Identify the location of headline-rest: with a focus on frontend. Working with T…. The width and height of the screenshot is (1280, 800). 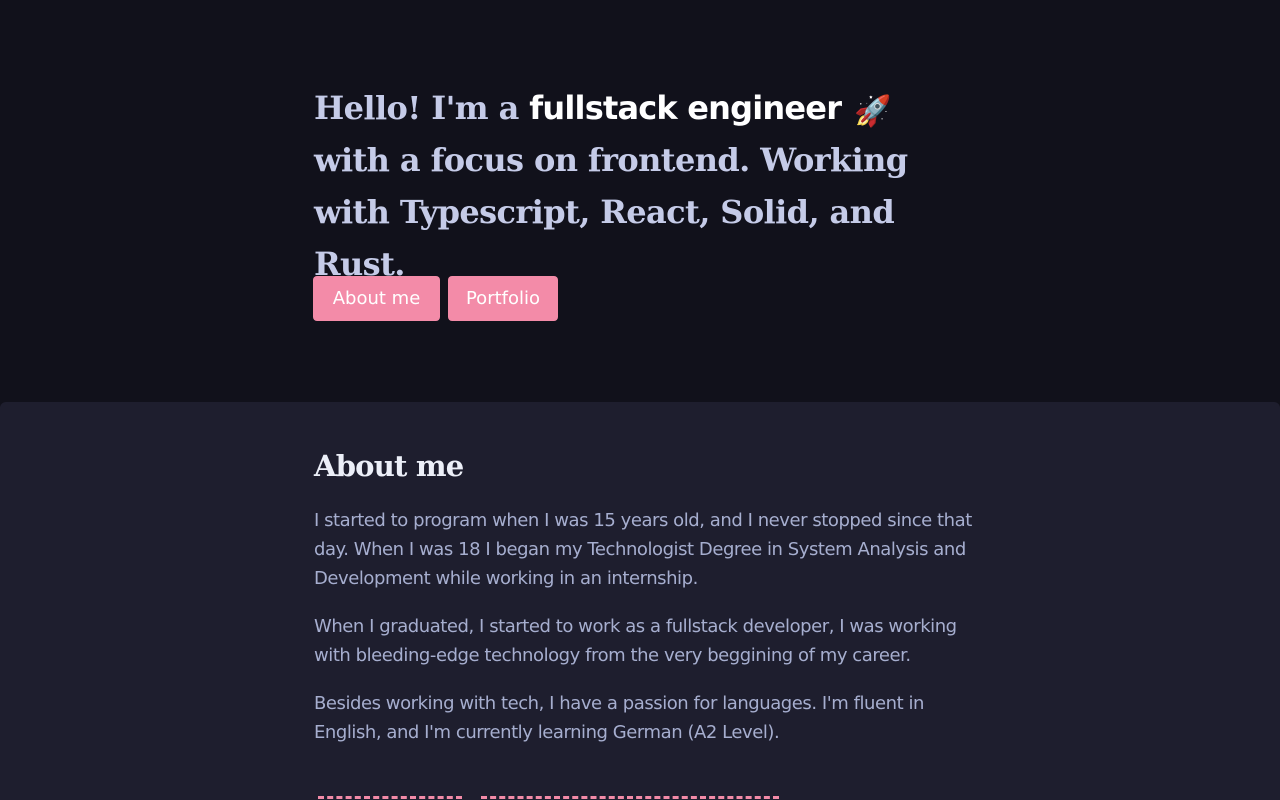
(611, 212).